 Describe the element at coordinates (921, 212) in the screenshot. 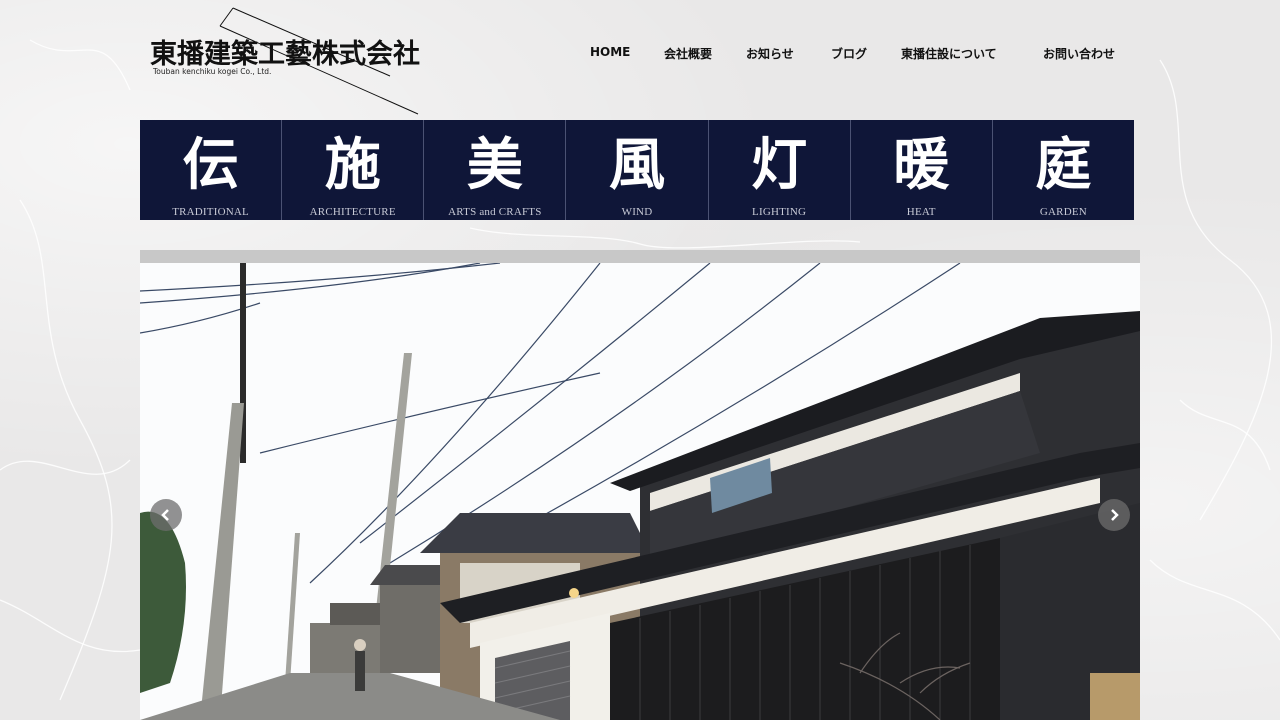

I see `category-label: HEAT` at that location.